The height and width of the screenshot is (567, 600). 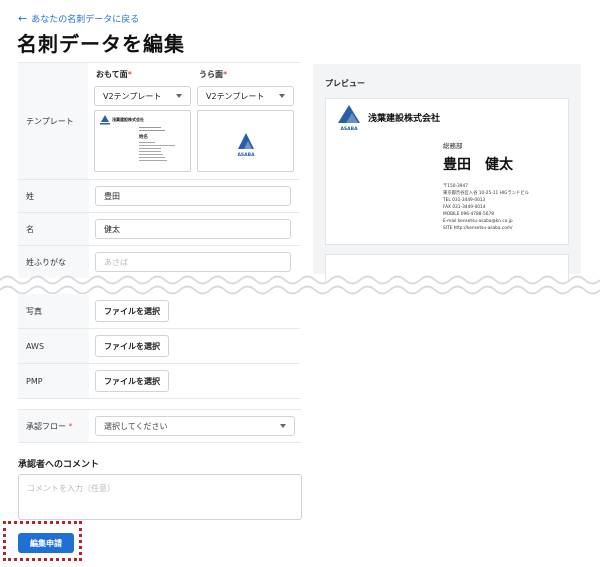 I want to click on back-template-thumbnail: ASABA, so click(x=245, y=141).